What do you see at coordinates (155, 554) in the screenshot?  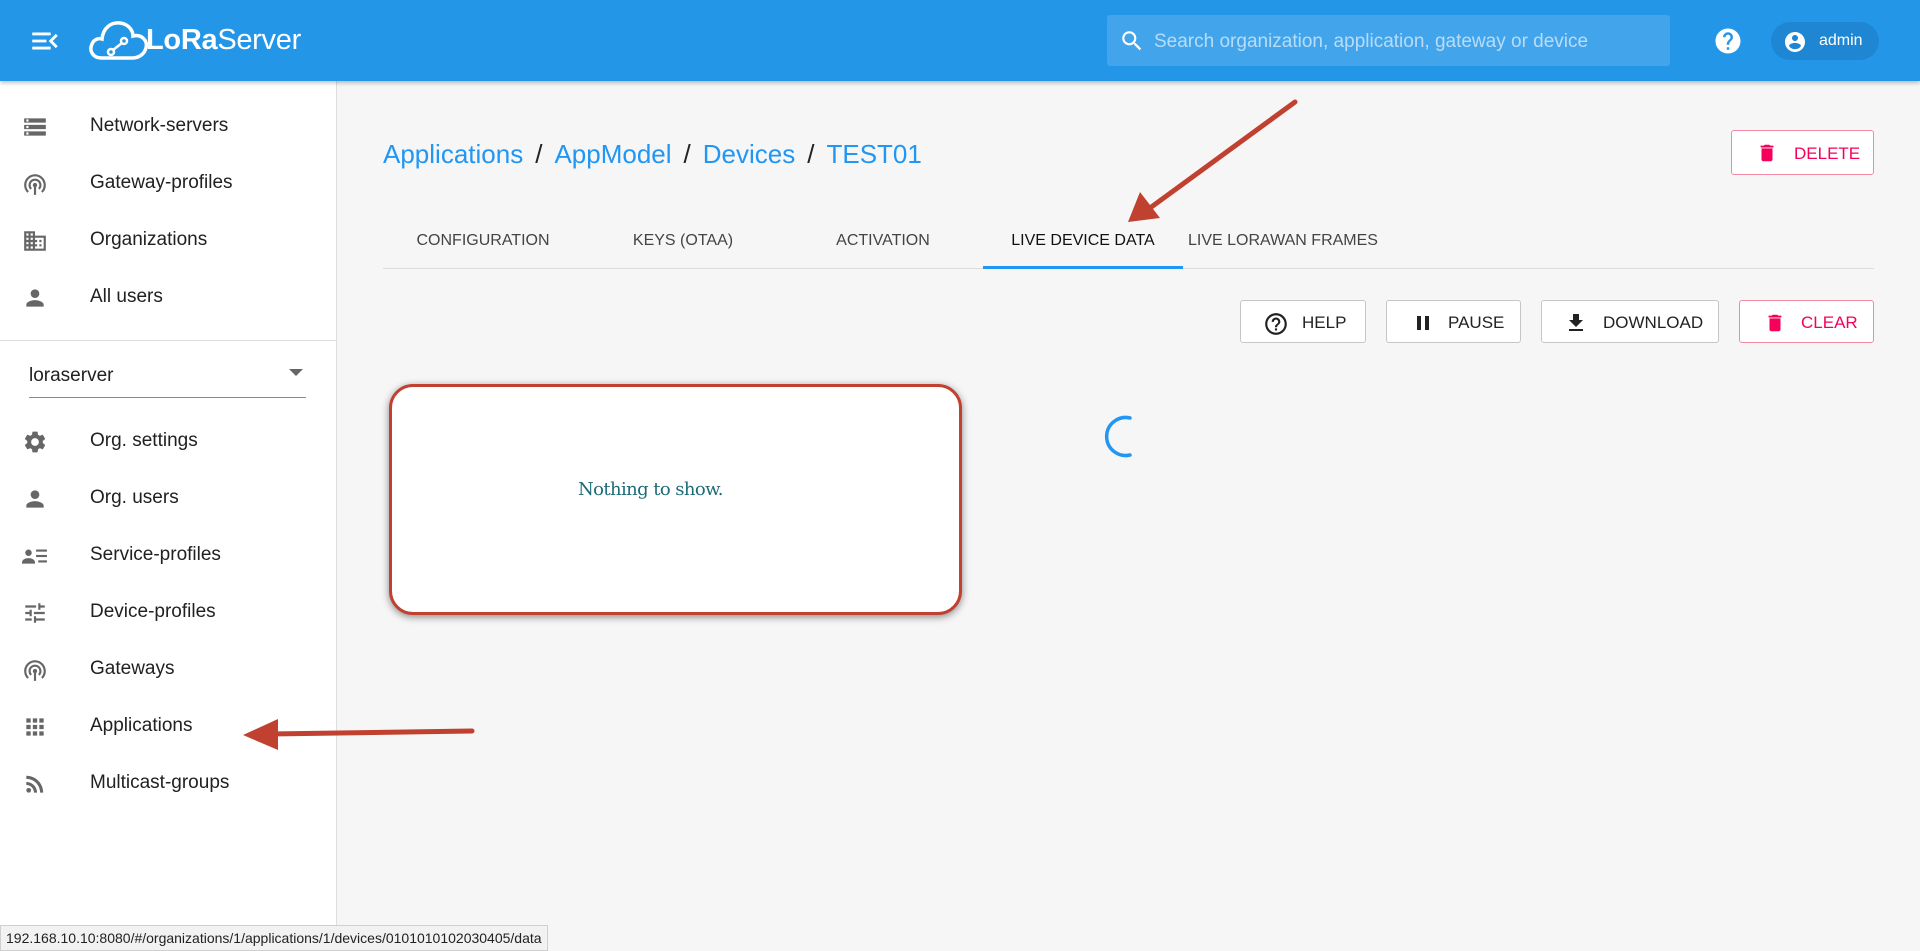 I see `sidebar-item-label: Service-profiles` at bounding box center [155, 554].